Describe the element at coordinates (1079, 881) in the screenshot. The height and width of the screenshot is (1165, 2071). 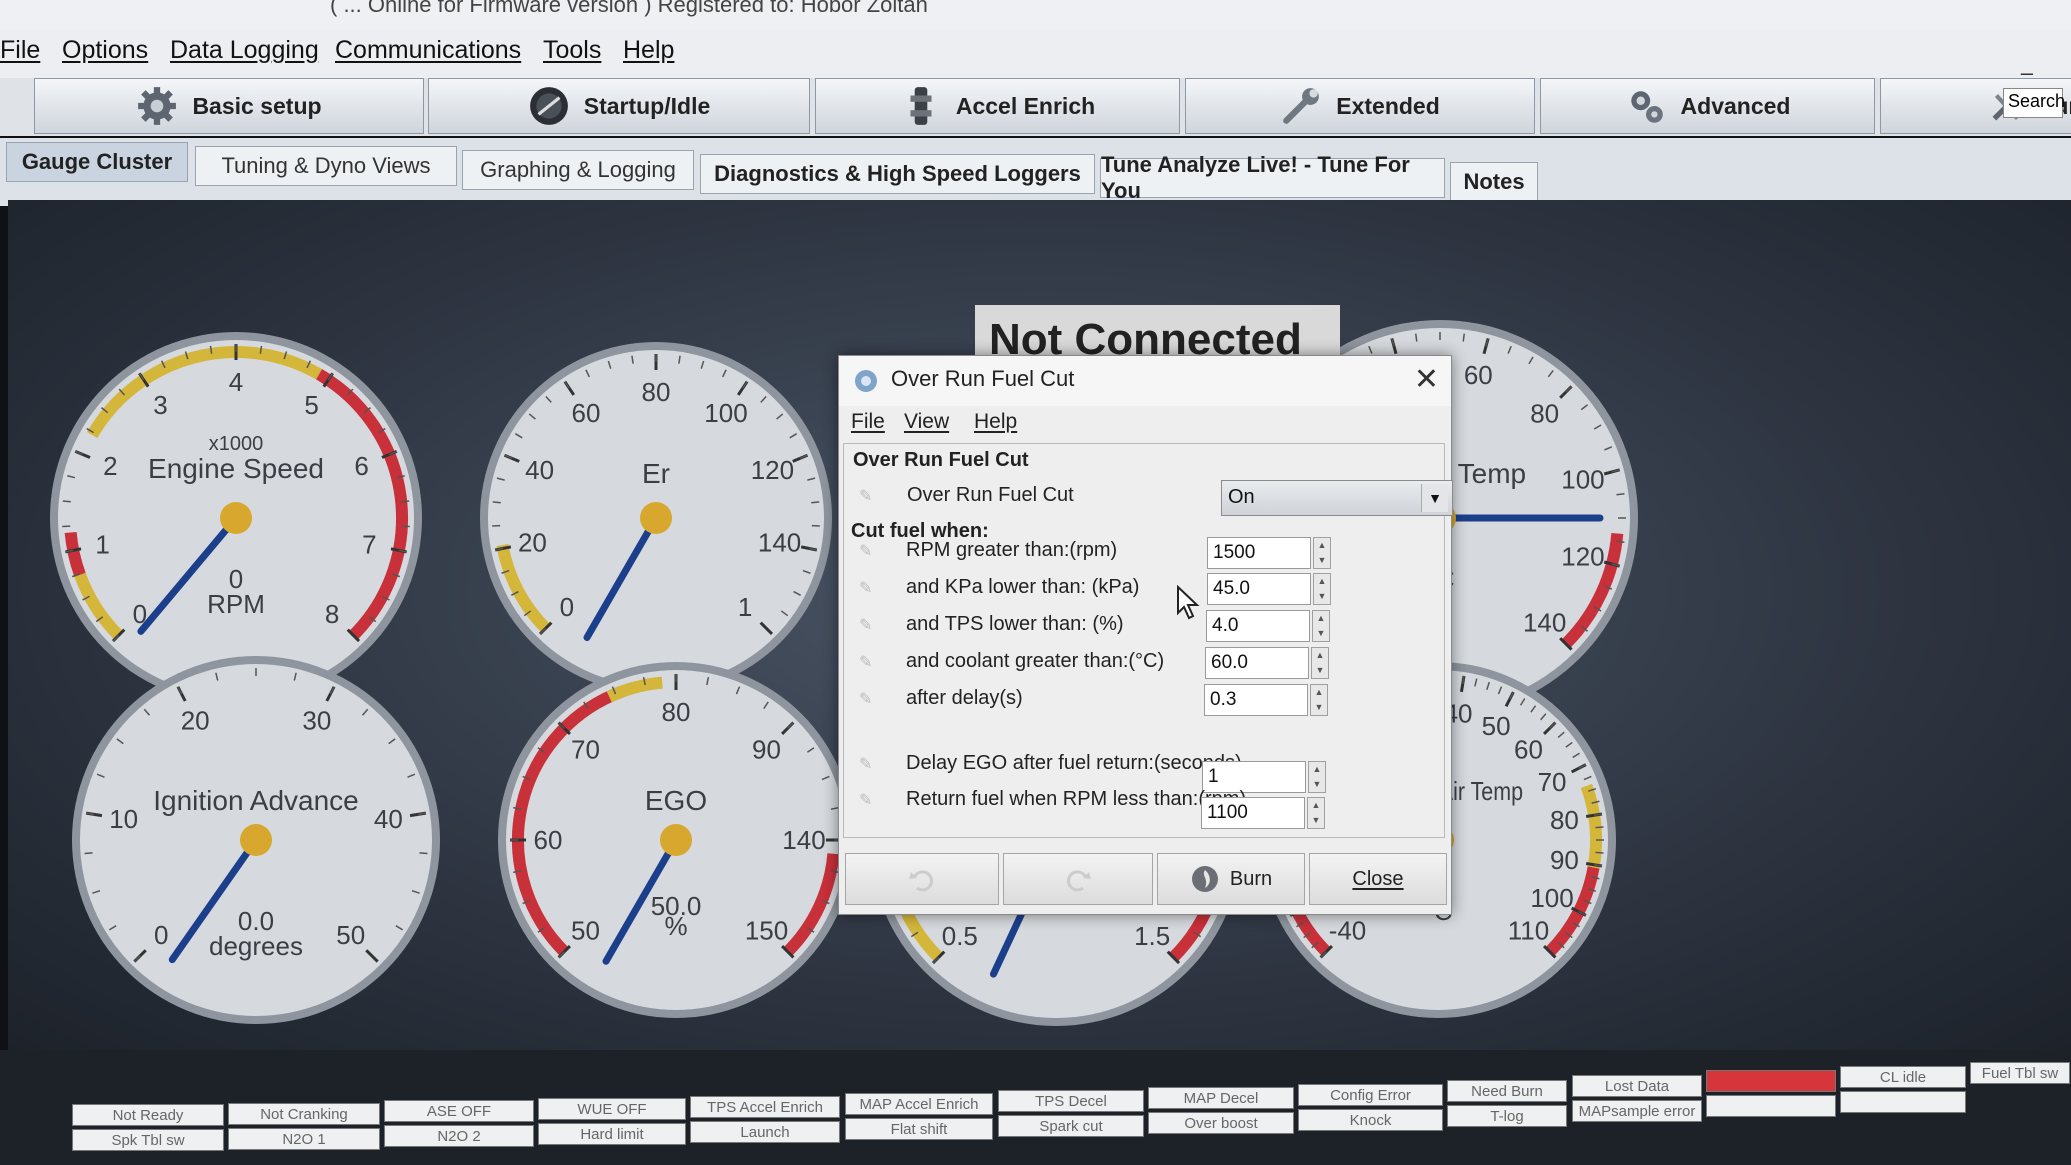
I see `redo-icon` at that location.